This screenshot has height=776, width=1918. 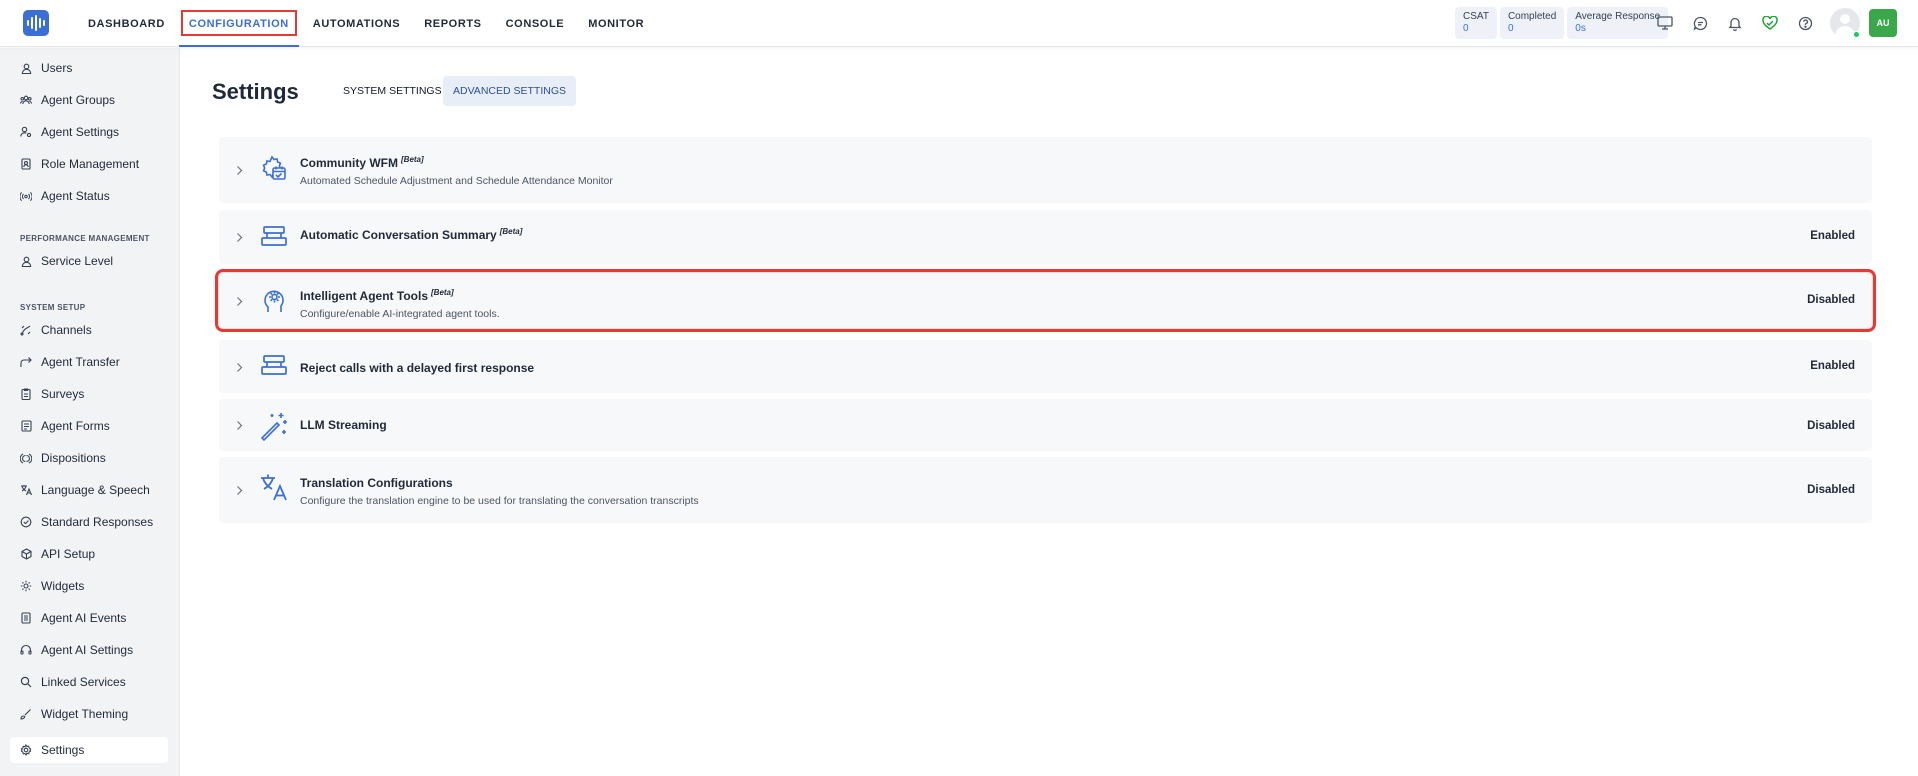 I want to click on sidebar-item-agent-groups: Agent Groups, so click(x=89, y=100).